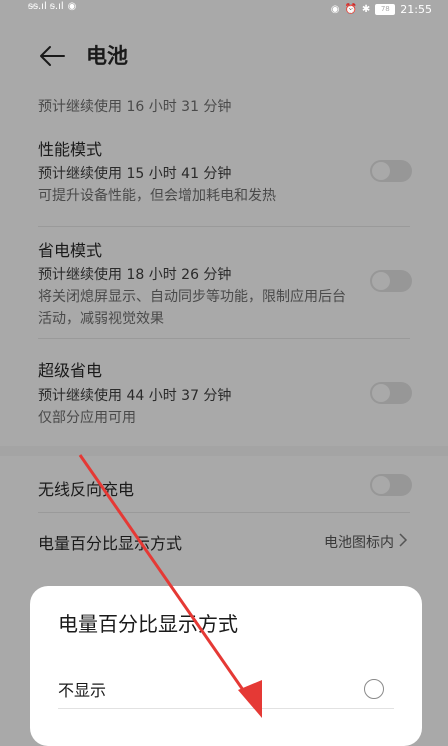 This screenshot has height=746, width=448. What do you see at coordinates (416, 9) in the screenshot?
I see `clock: 21:55` at bounding box center [416, 9].